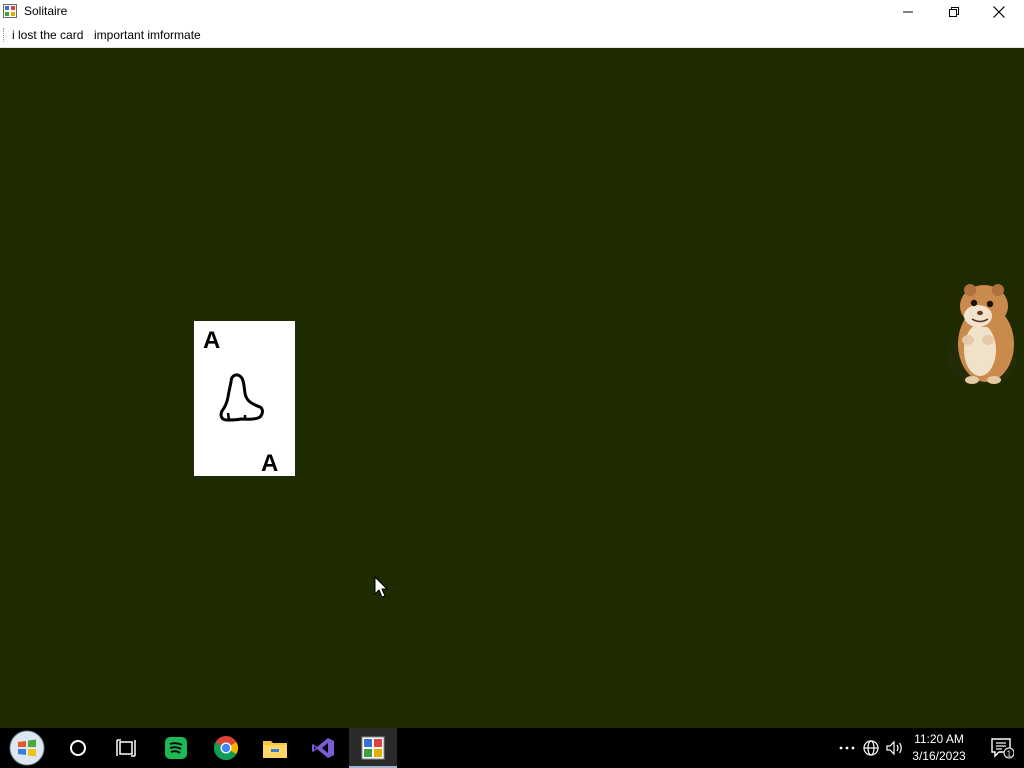 Image resolution: width=1024 pixels, height=768 pixels. Describe the element at coordinates (269, 463) in the screenshot. I see `card-rank-bottom: A` at that location.